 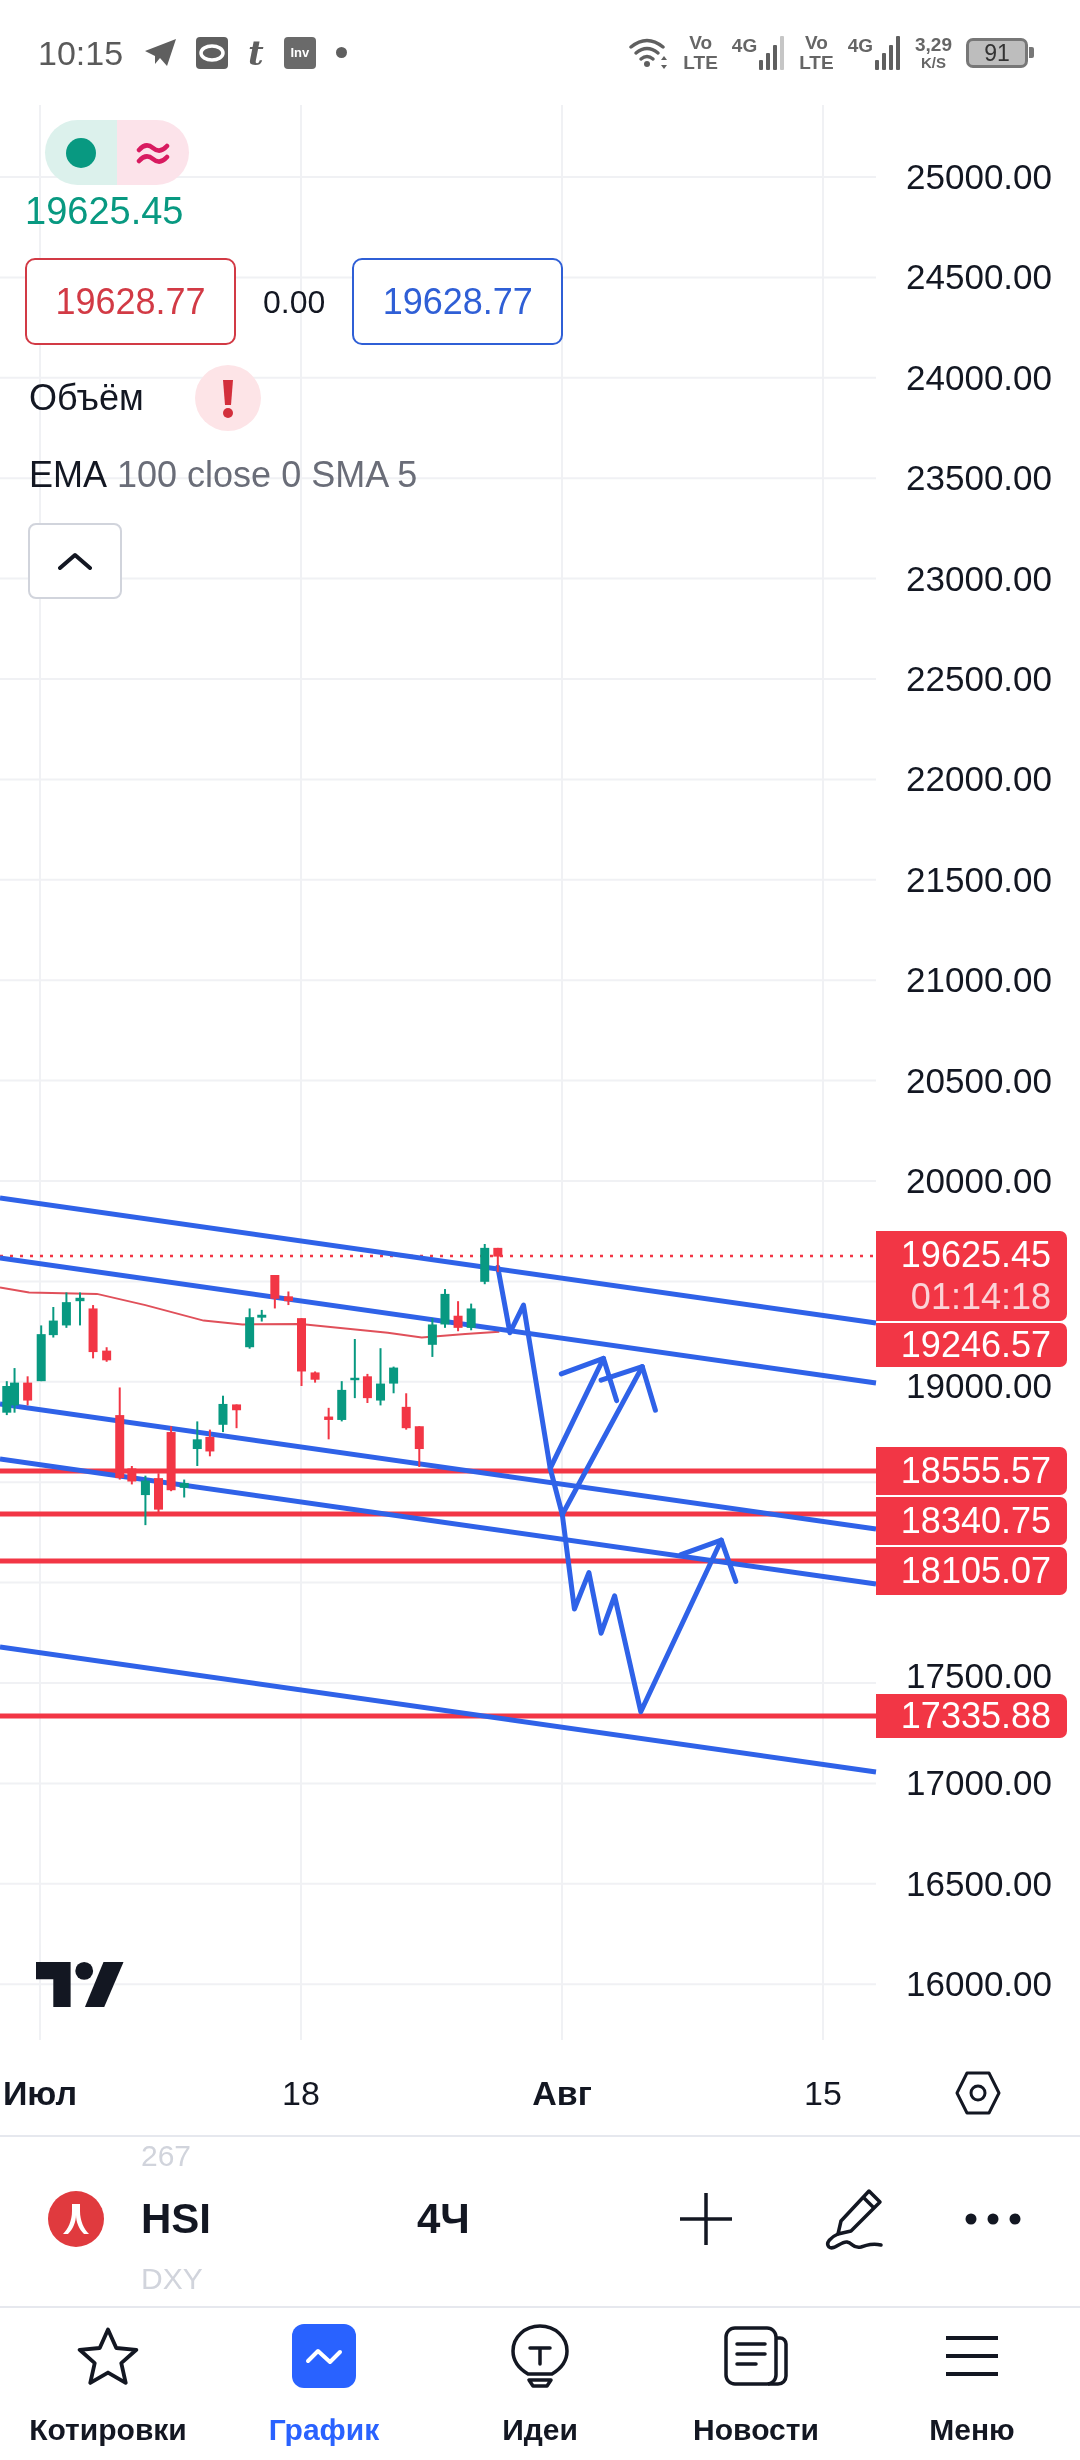 I want to click on price-tag: 17335.88, so click(x=971, y=1716).